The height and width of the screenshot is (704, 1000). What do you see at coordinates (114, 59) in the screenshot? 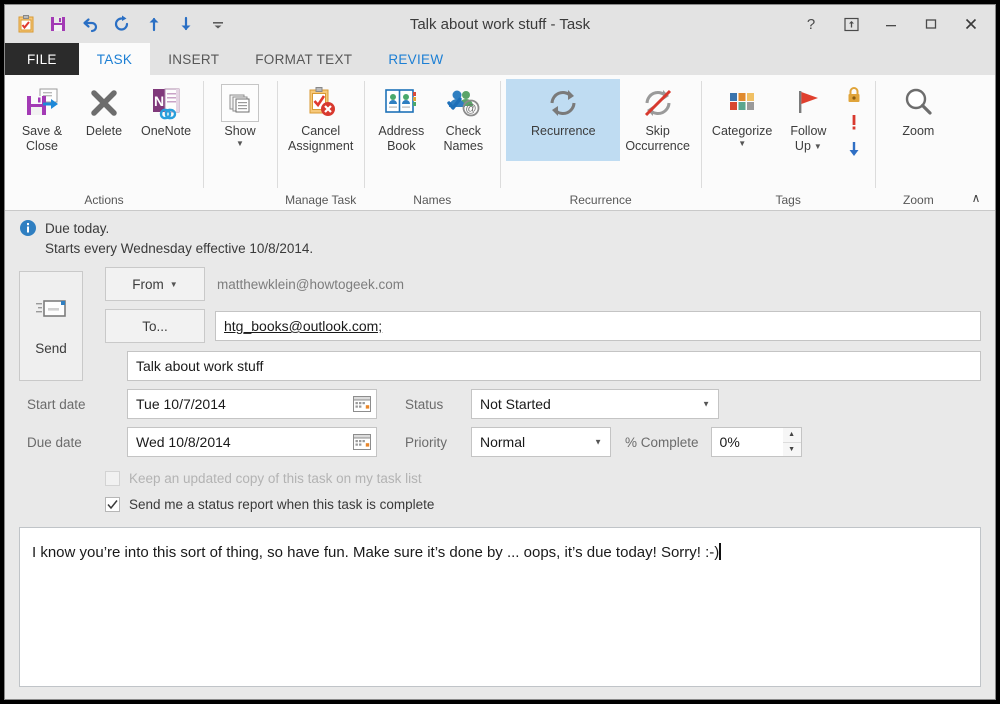
I see `tab-task: TASK` at bounding box center [114, 59].